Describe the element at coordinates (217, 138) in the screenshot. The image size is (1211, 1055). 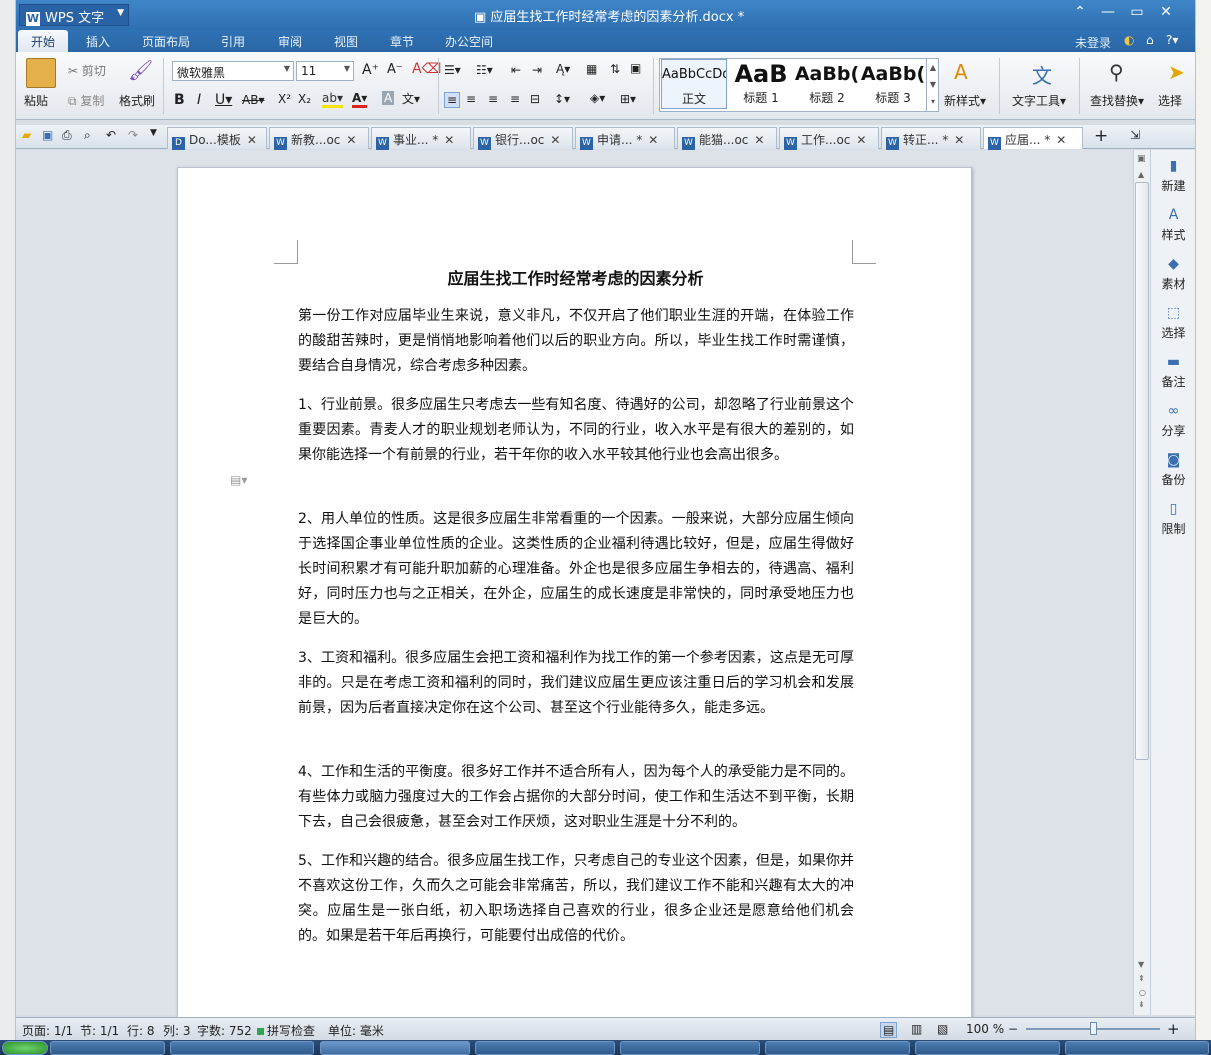
I see `doc-tab: D Do...模板 ✕` at that location.